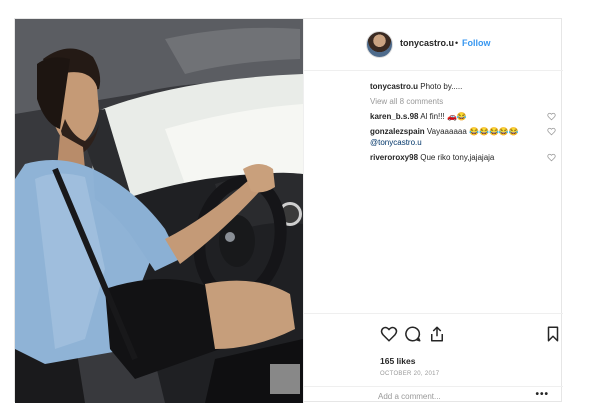  Describe the element at coordinates (394, 157) in the screenshot. I see `comment-username: riveroroxy98` at that location.